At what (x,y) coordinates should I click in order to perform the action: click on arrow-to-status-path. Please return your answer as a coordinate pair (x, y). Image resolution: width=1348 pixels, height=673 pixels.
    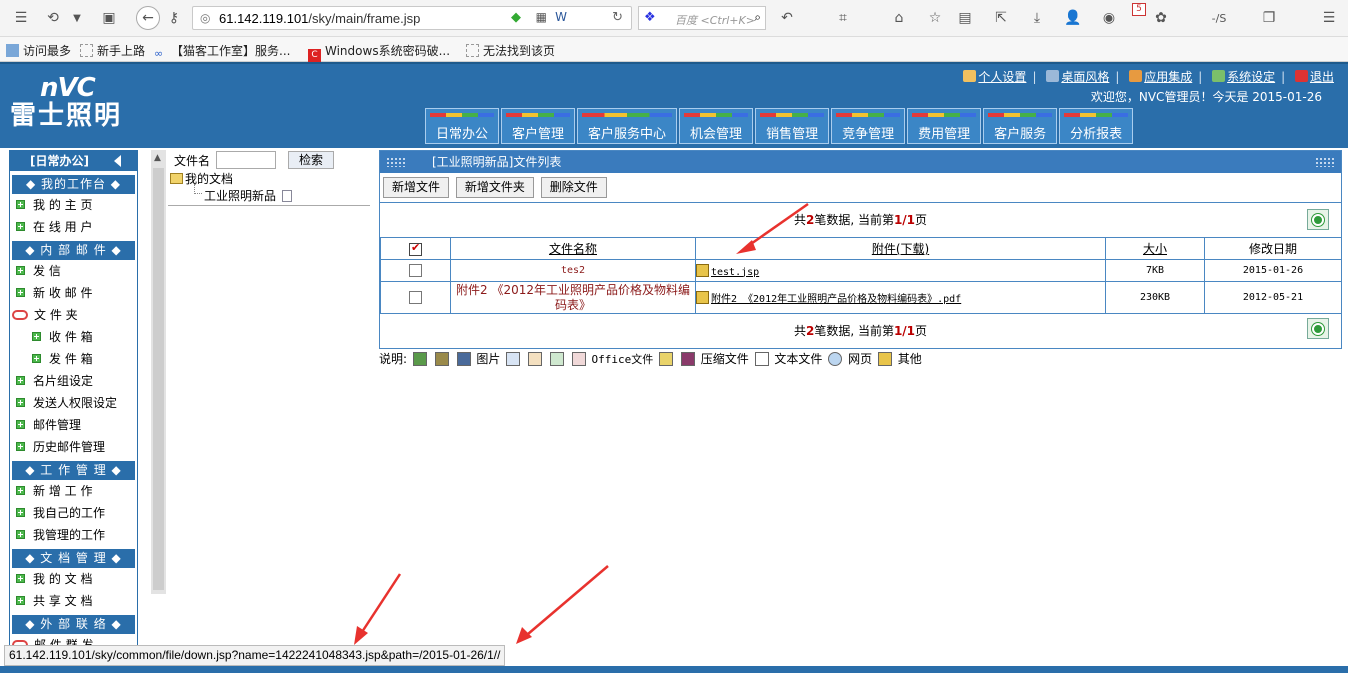
    Looking at the image, I should click on (562, 604).